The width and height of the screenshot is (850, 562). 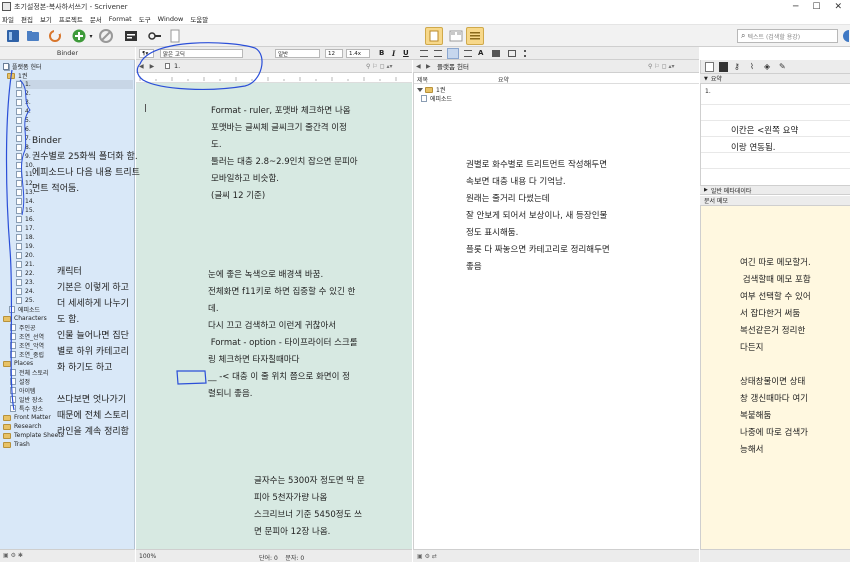 What do you see at coordinates (17, 75) in the screenshot?
I see `binder-item-volume: 1권` at bounding box center [17, 75].